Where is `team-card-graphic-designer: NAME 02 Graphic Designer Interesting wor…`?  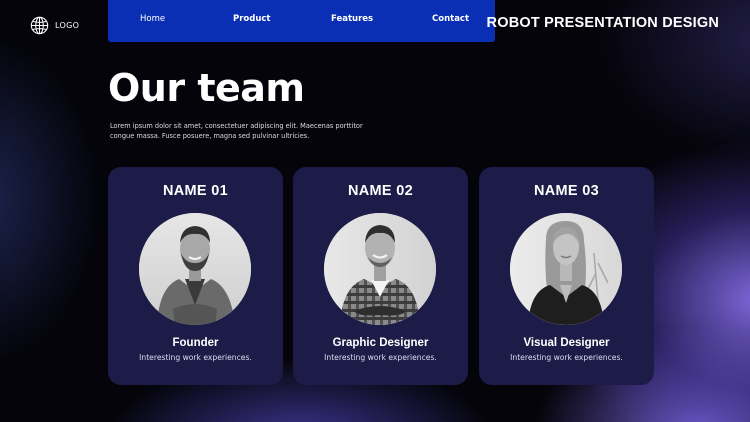
team-card-graphic-designer: NAME 02 Graphic Designer Interesting wor… is located at coordinates (380, 276).